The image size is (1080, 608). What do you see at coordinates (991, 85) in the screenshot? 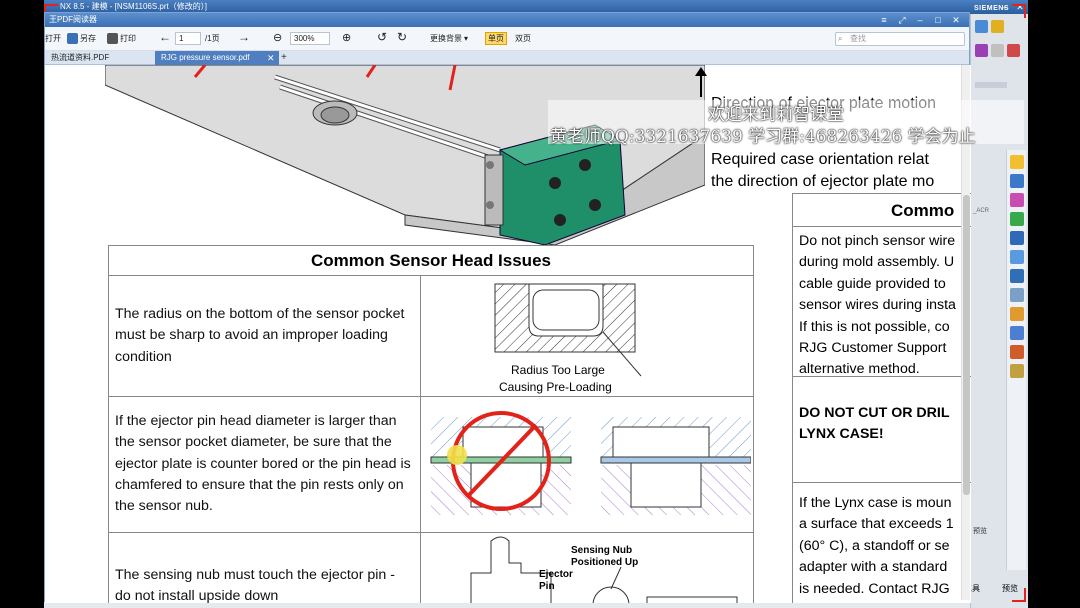
I see `nx-panel-divider` at bounding box center [991, 85].